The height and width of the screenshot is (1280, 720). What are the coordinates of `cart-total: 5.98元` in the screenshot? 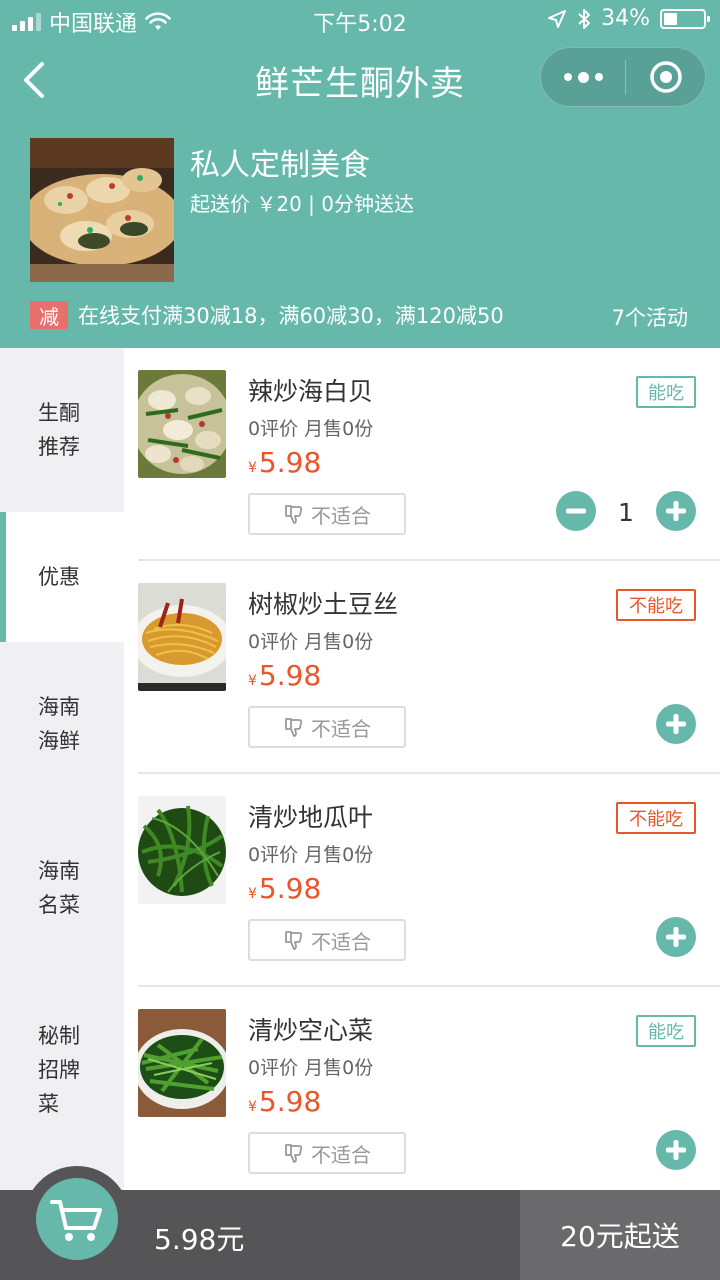 It's located at (199, 1239).